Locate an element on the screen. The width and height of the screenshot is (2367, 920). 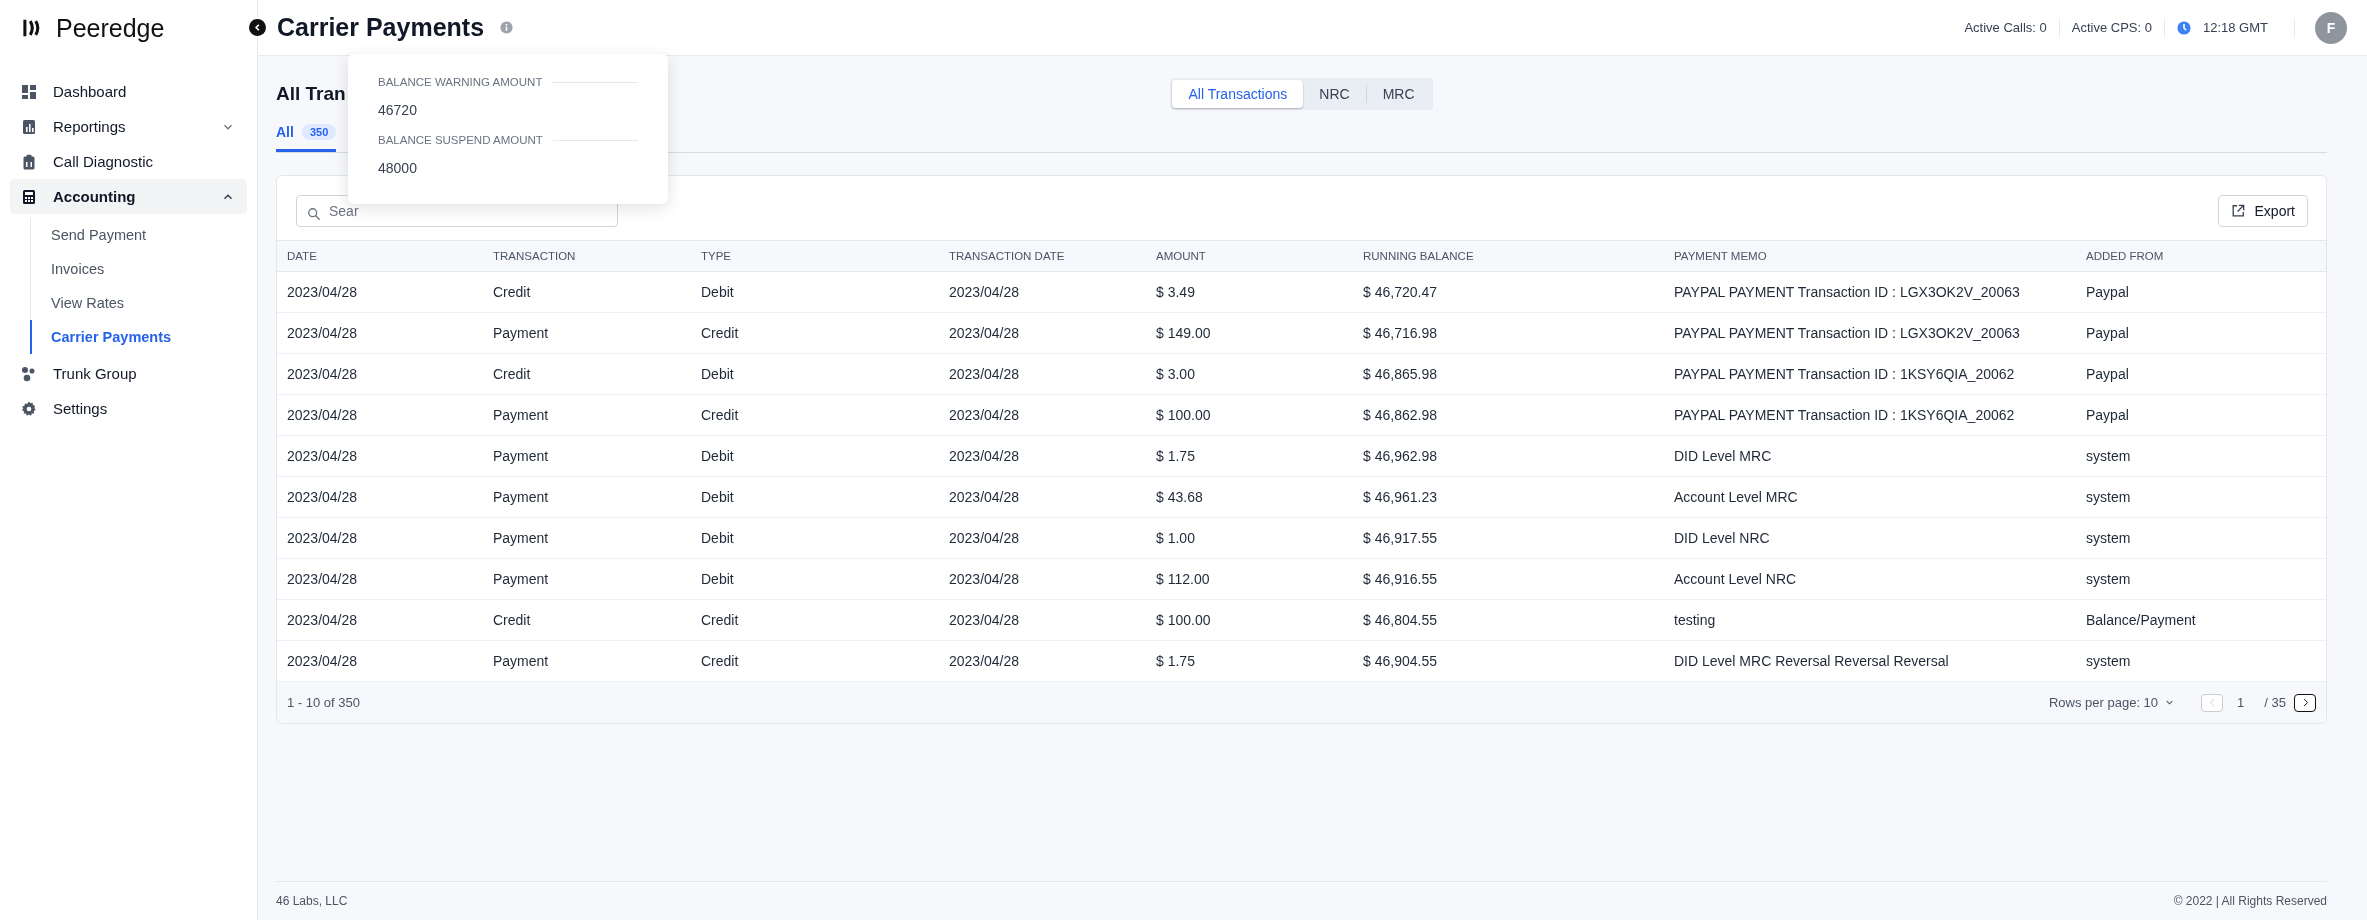
table-cell-text: $ 46,862.98 is located at coordinates (1400, 415).